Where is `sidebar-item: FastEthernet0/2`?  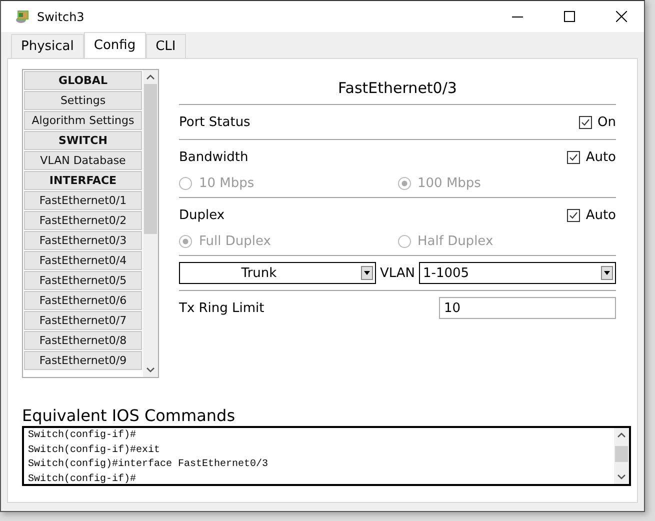 sidebar-item: FastEthernet0/2 is located at coordinates (83, 220).